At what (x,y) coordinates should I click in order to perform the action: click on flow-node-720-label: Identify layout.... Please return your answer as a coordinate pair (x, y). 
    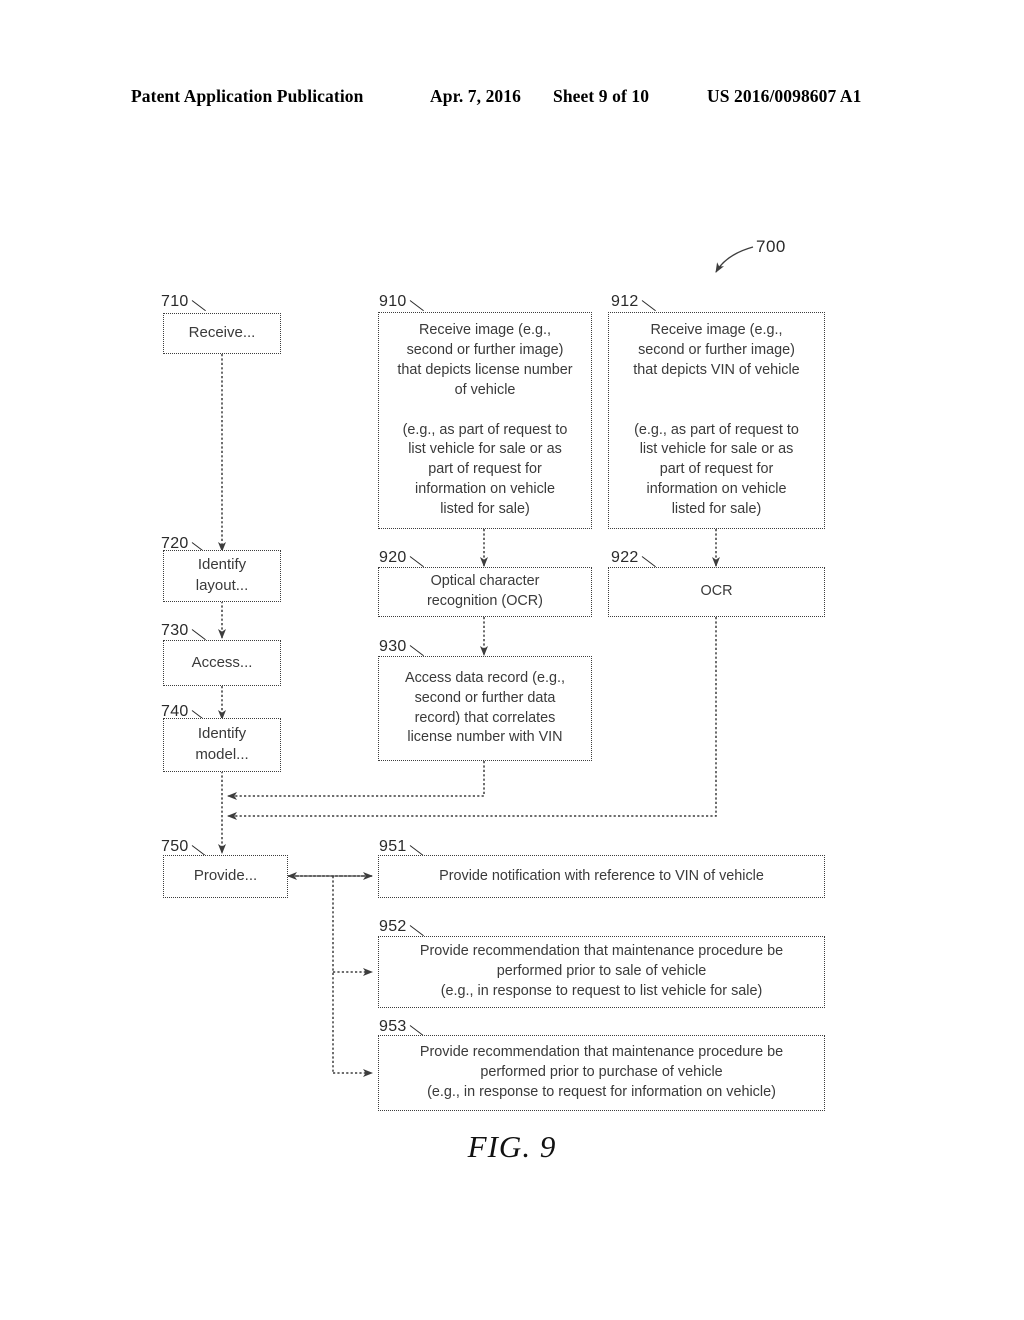
    Looking at the image, I should click on (222, 575).